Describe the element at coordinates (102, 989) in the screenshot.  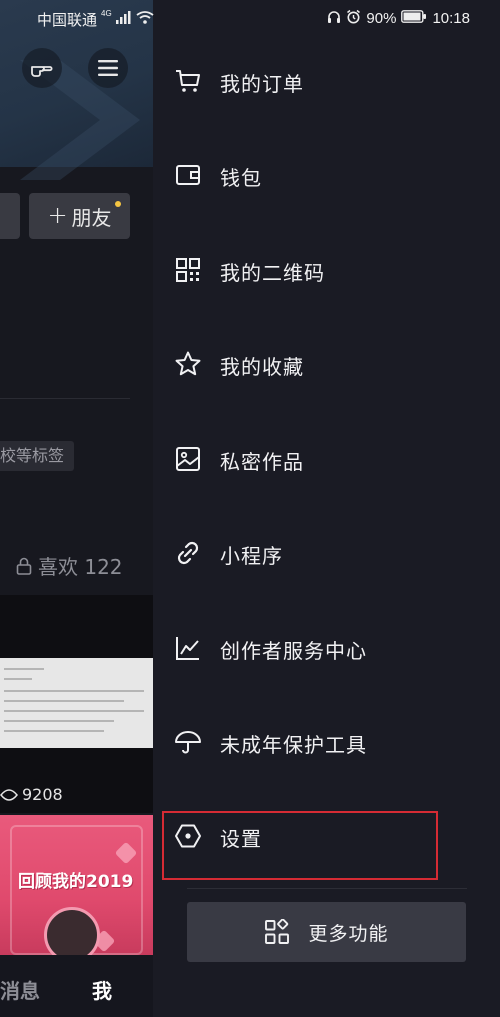
I see `tab-me: 我` at that location.